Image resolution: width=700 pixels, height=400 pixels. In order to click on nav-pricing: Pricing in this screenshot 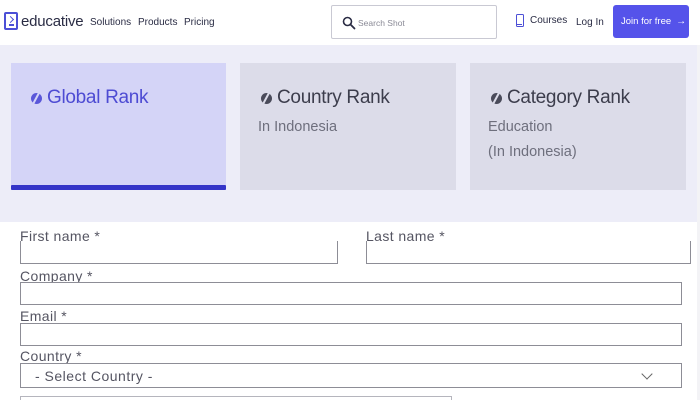, I will do `click(199, 22)`.